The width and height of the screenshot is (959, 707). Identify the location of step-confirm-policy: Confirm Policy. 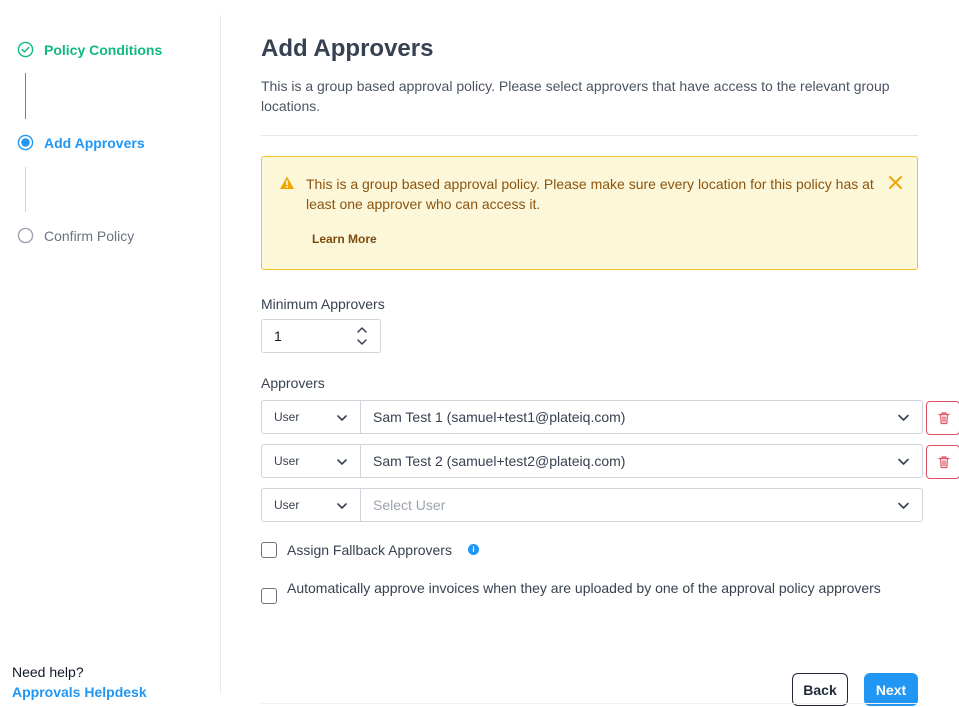
(75, 235).